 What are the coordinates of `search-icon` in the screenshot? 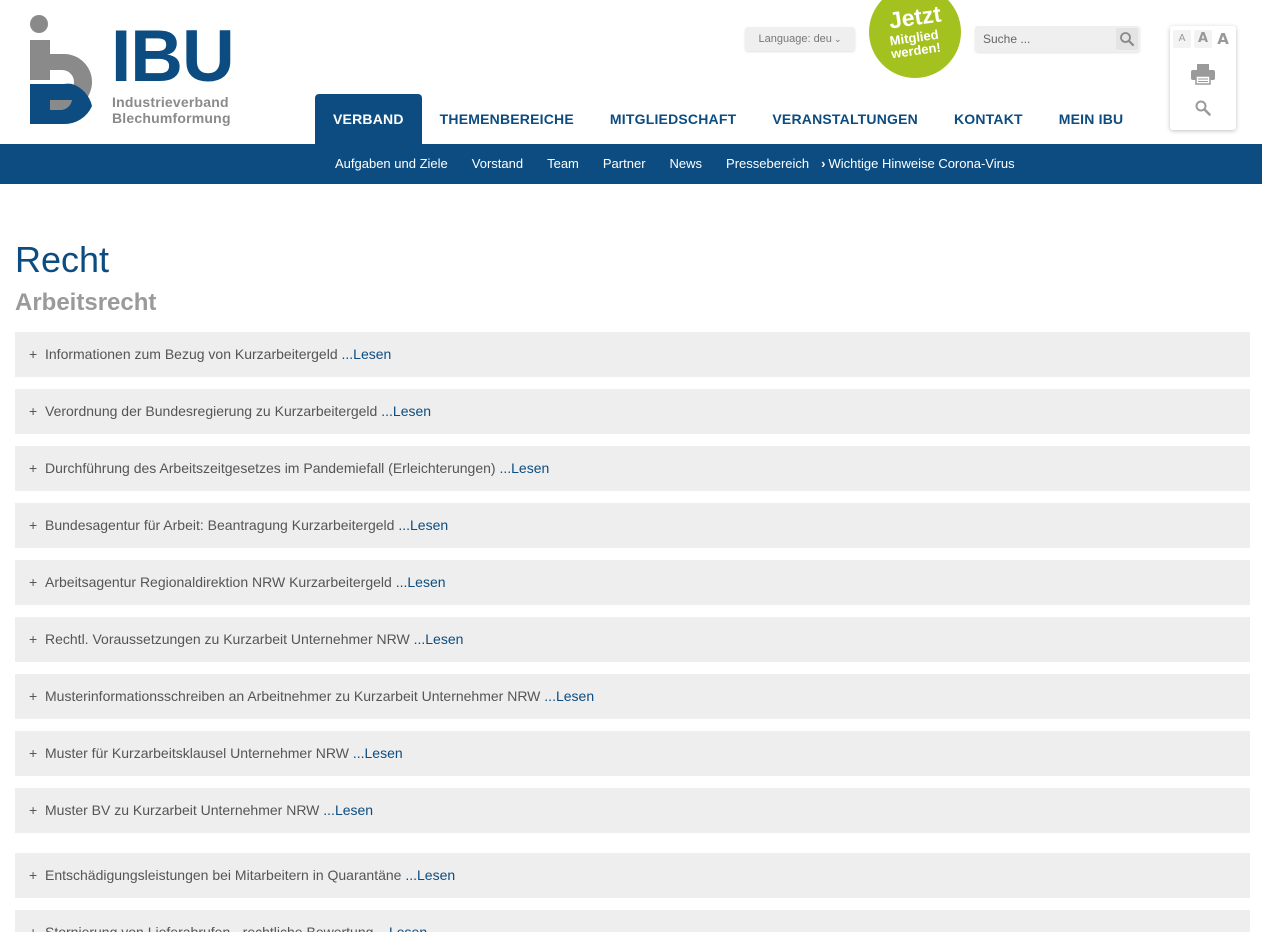 It's located at (1127, 39).